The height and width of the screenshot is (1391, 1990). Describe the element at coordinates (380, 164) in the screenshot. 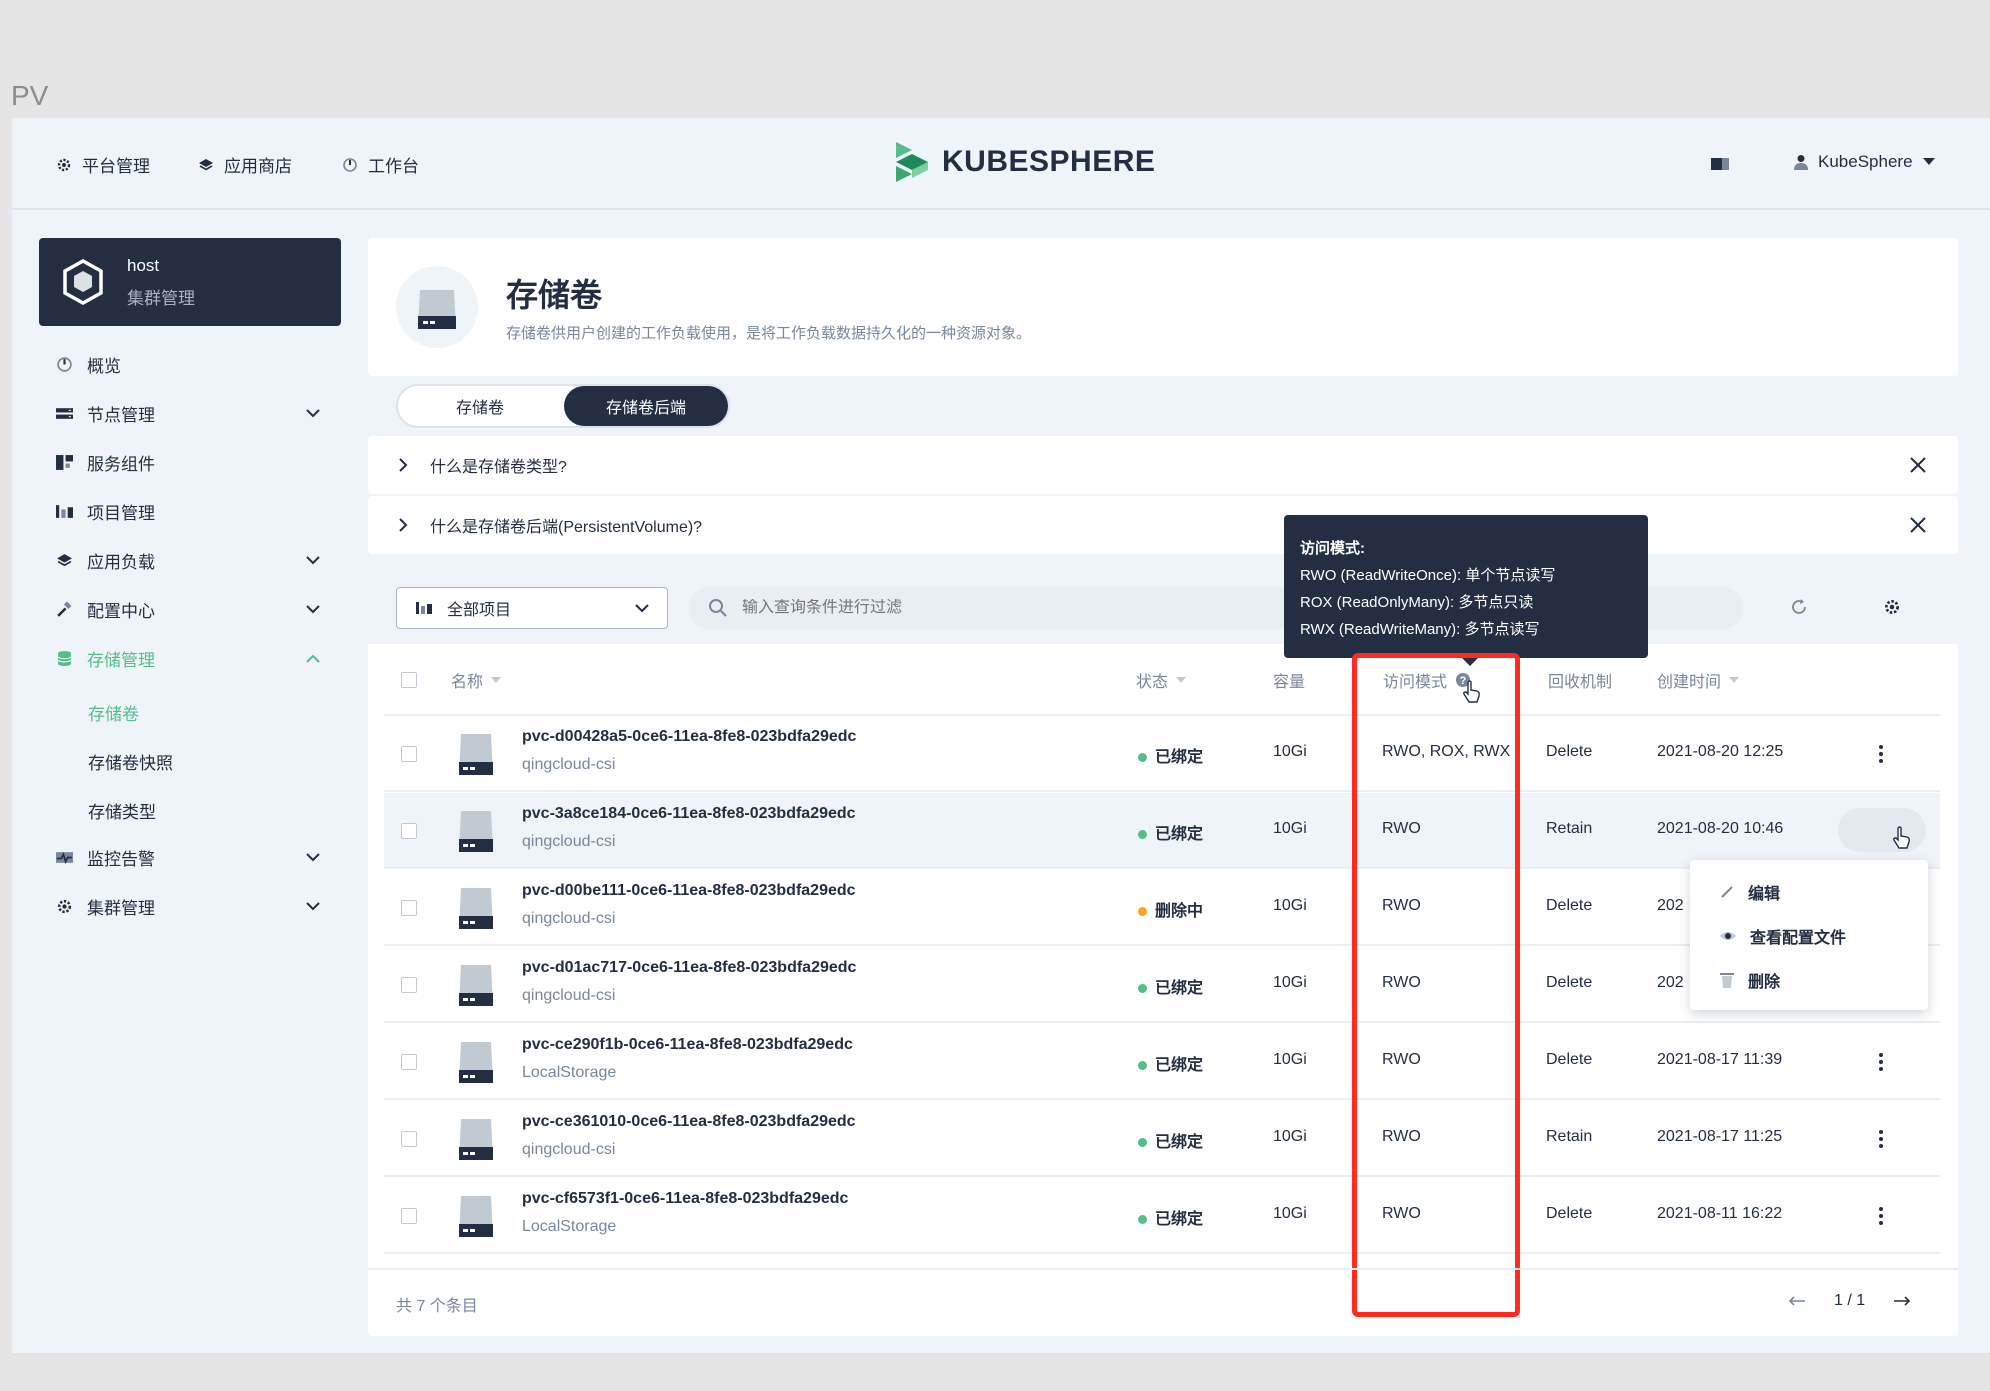

I see `nav-workbench: 工作台` at that location.